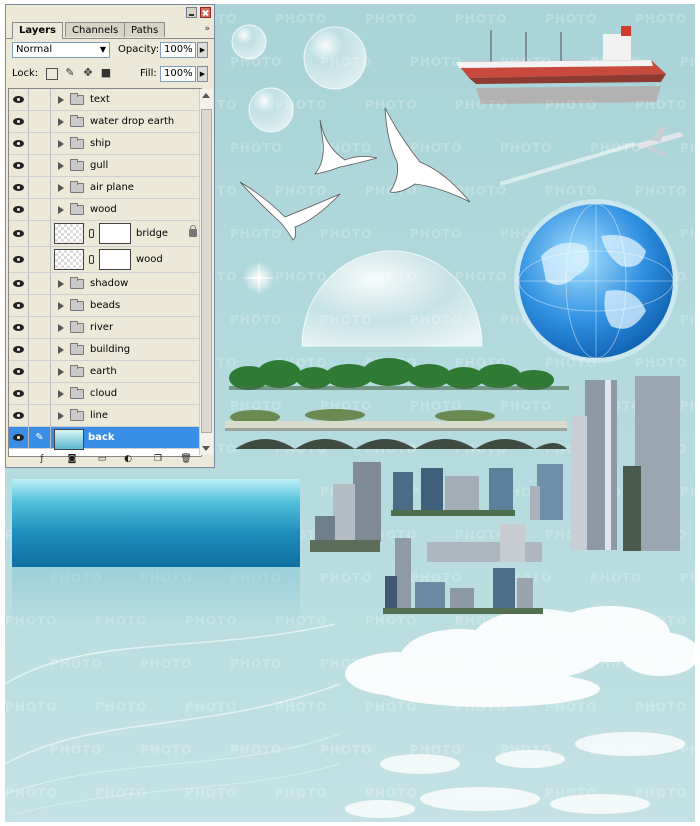 Image resolution: width=700 pixels, height=826 pixels. Describe the element at coordinates (106, 73) in the screenshot. I see `lock-all-icon: ■` at that location.